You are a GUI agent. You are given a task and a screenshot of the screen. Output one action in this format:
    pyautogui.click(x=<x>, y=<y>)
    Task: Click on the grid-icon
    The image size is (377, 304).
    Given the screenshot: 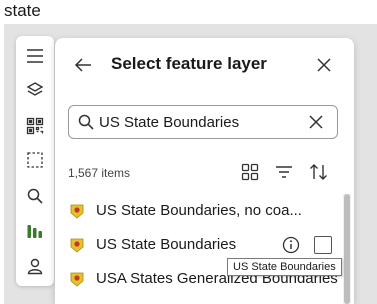 What is the action you would take?
    pyautogui.click(x=250, y=172)
    